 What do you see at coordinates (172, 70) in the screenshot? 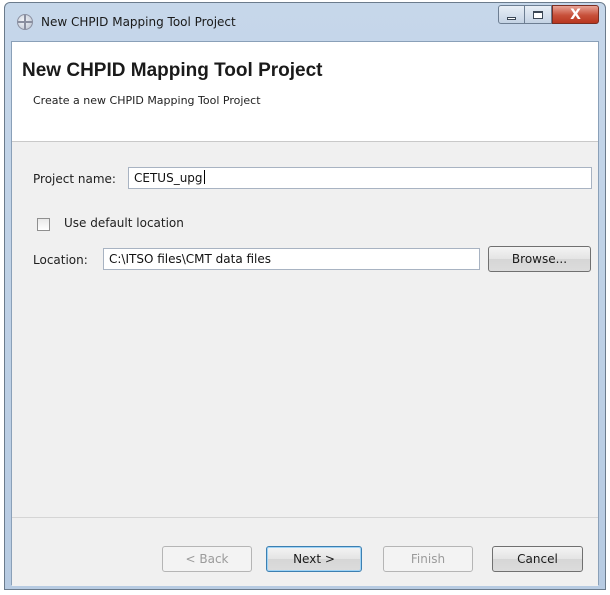
I see `wizard-title: New CHPID Mapping Tool Project` at bounding box center [172, 70].